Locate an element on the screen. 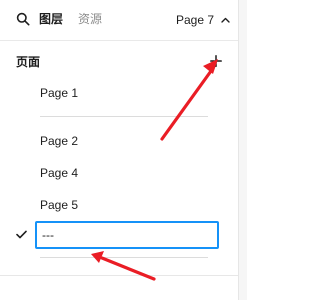  page-list-item: Page 4 is located at coordinates (119, 173).